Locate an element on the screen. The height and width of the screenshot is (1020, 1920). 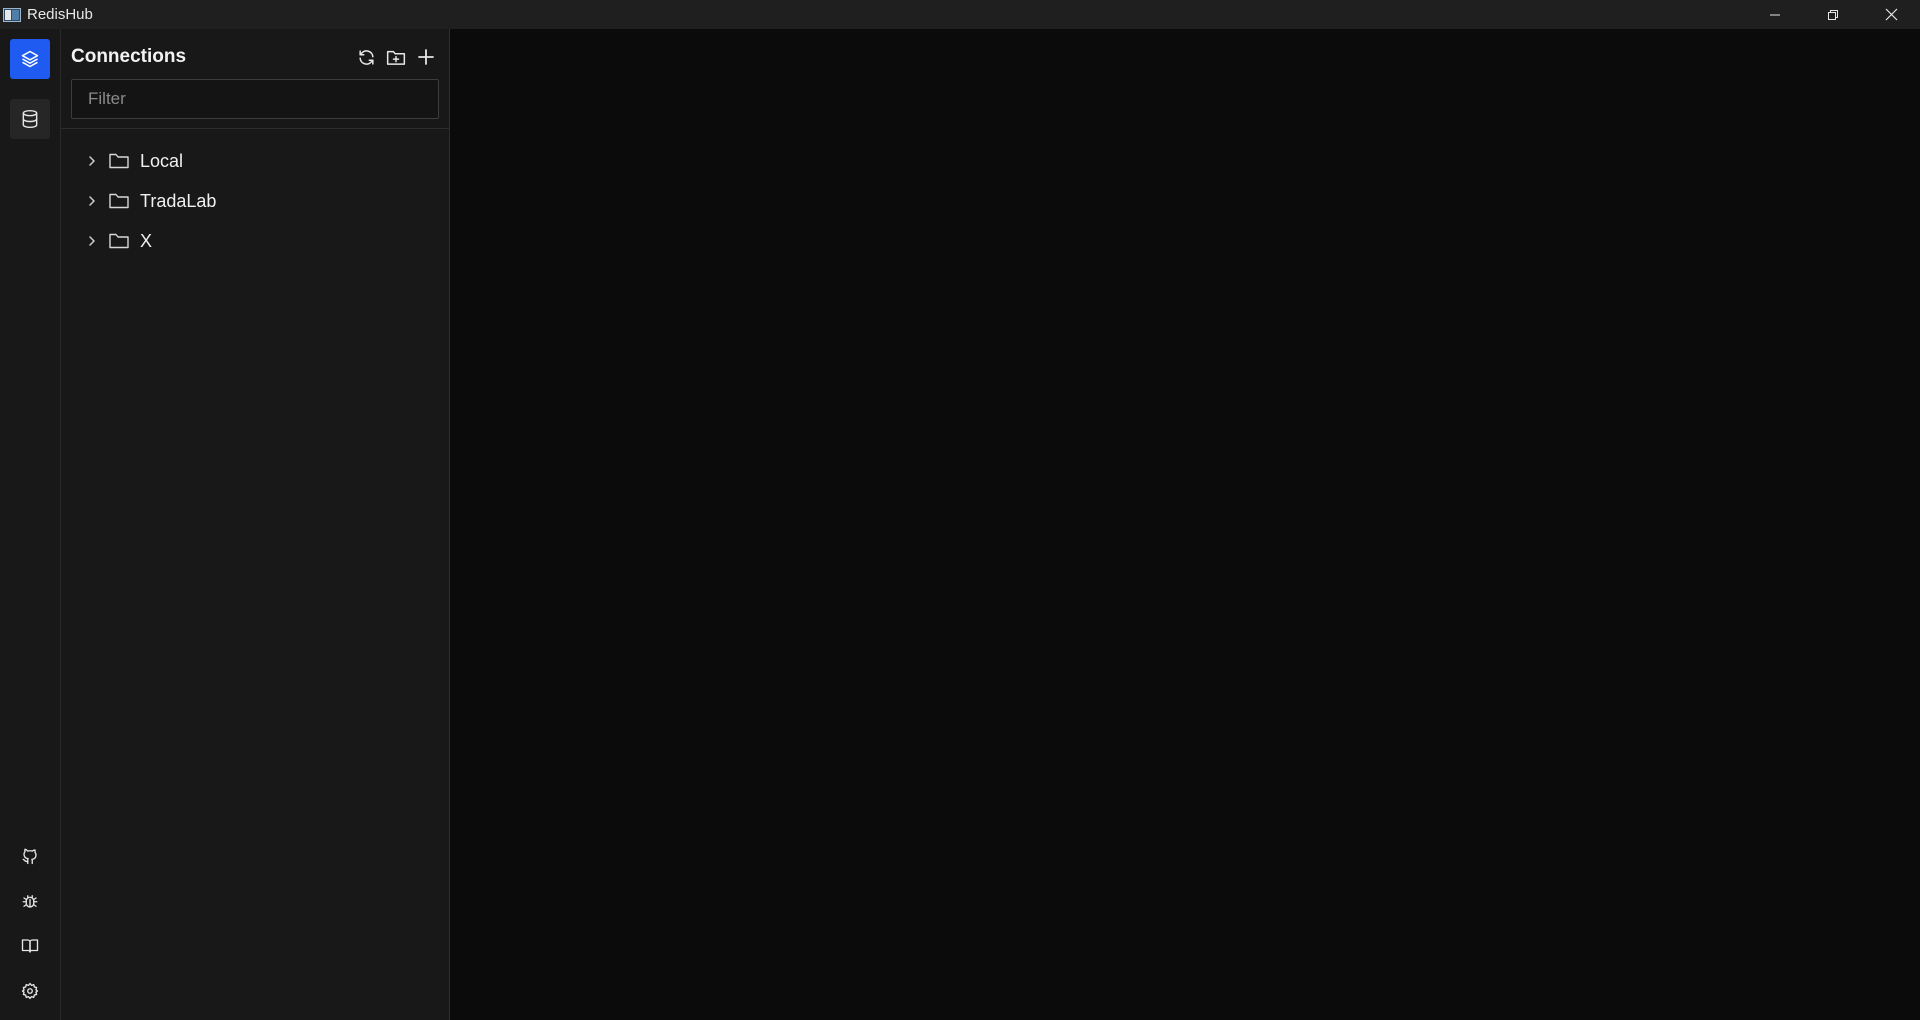
bug-icon is located at coordinates (30, 901).